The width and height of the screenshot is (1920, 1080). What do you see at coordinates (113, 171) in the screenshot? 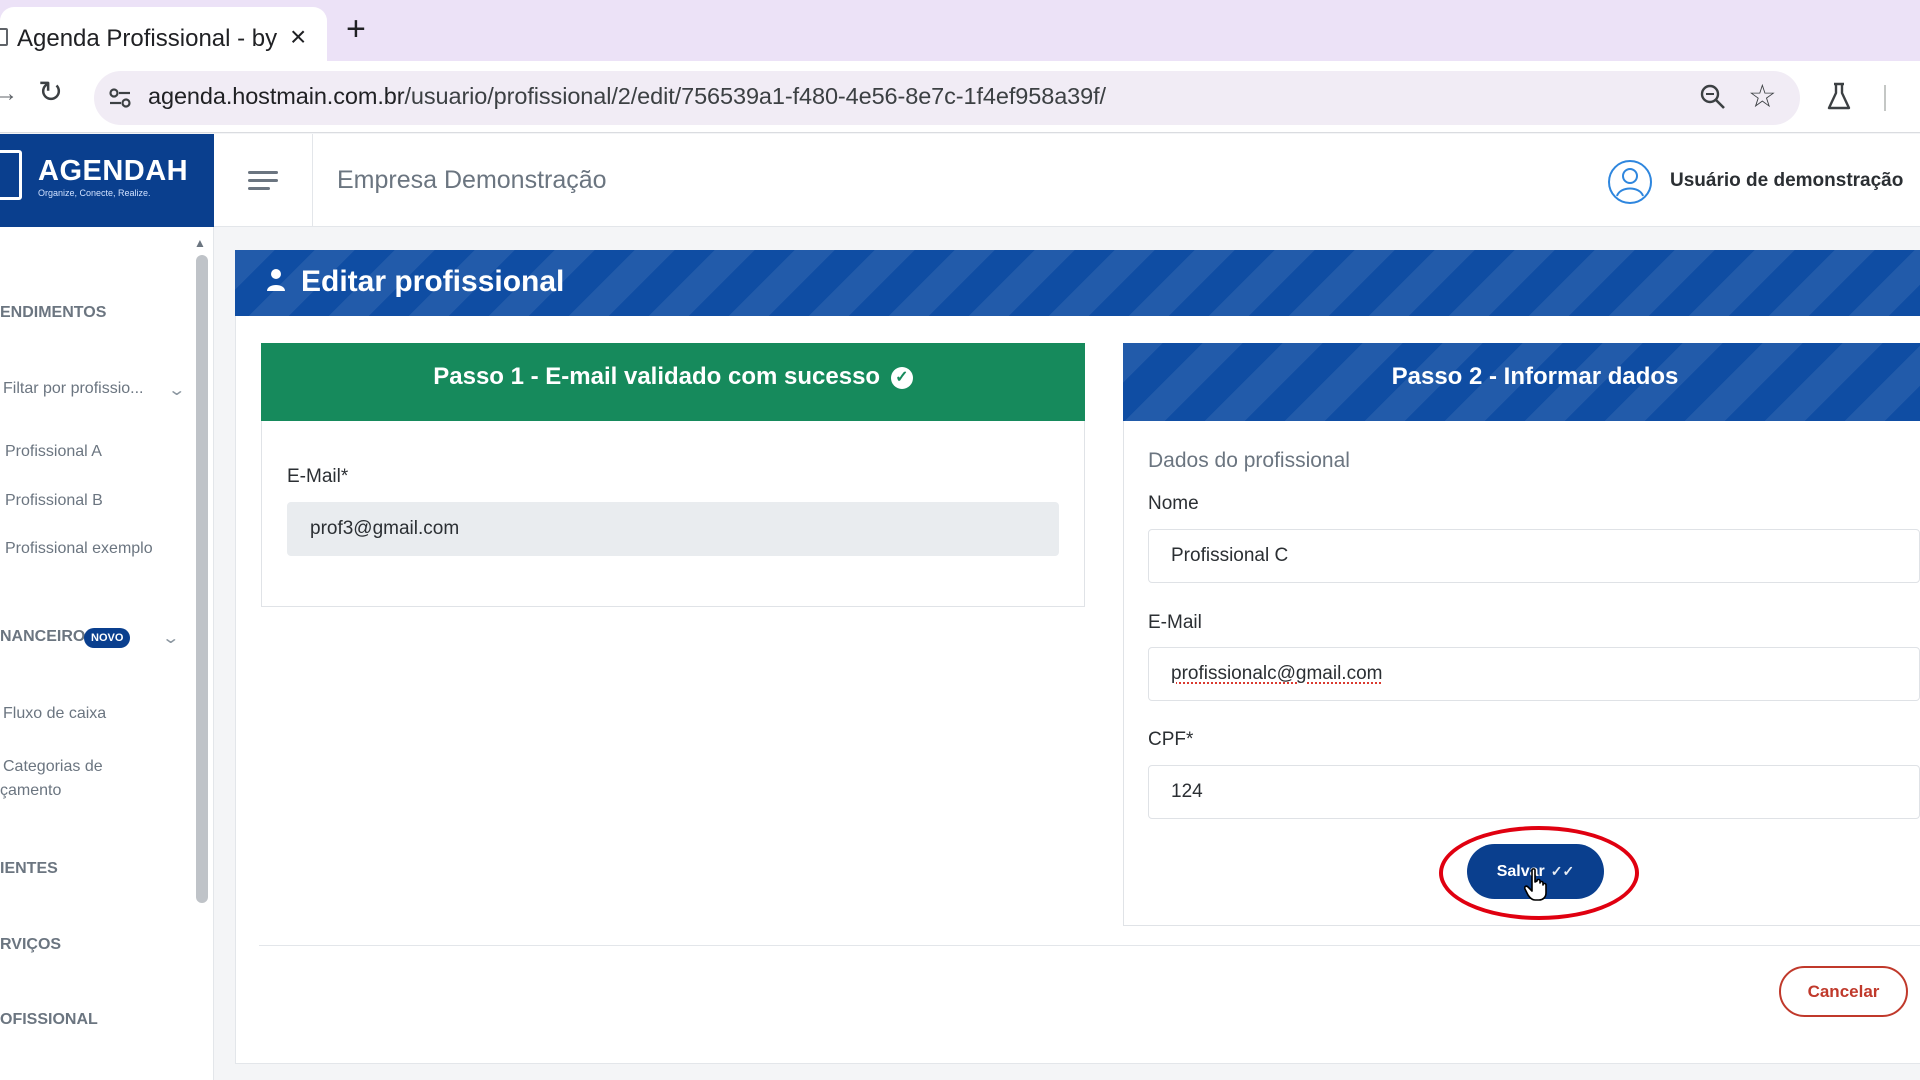
I see `brand-name: AGENDAH` at bounding box center [113, 171].